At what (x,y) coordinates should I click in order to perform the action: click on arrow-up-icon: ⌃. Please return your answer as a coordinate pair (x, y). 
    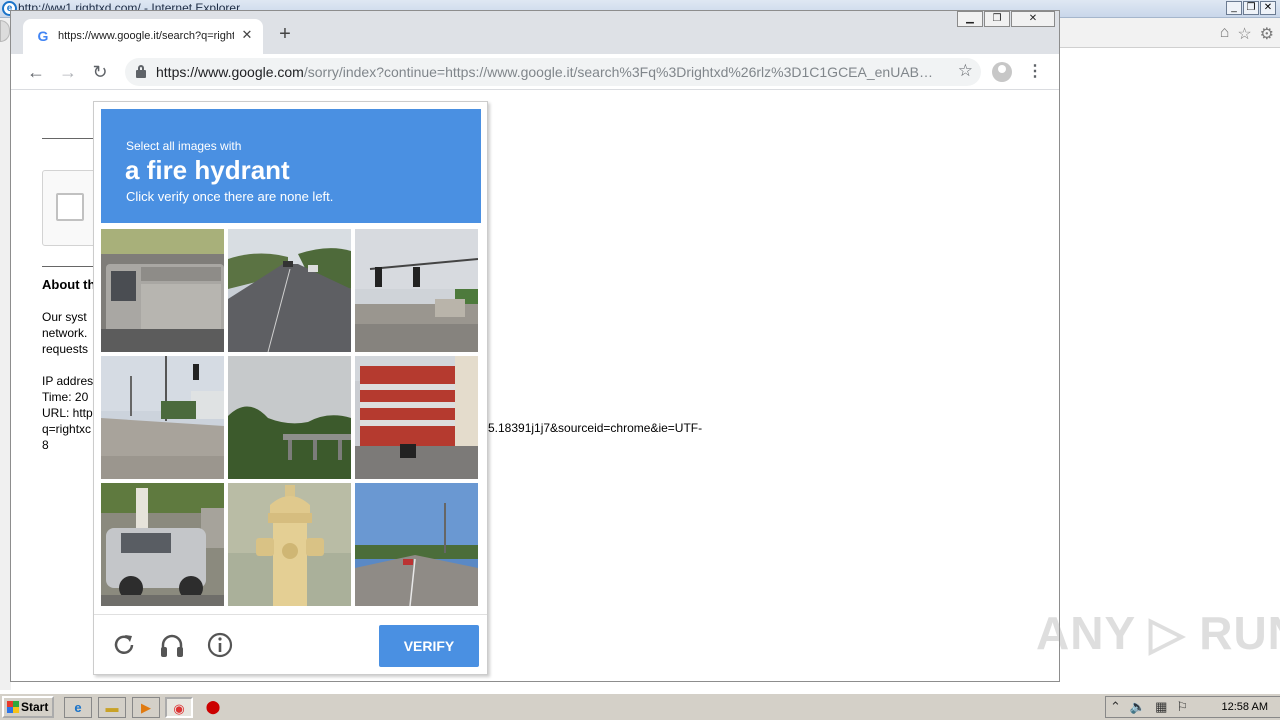
    Looking at the image, I should click on (1115, 707).